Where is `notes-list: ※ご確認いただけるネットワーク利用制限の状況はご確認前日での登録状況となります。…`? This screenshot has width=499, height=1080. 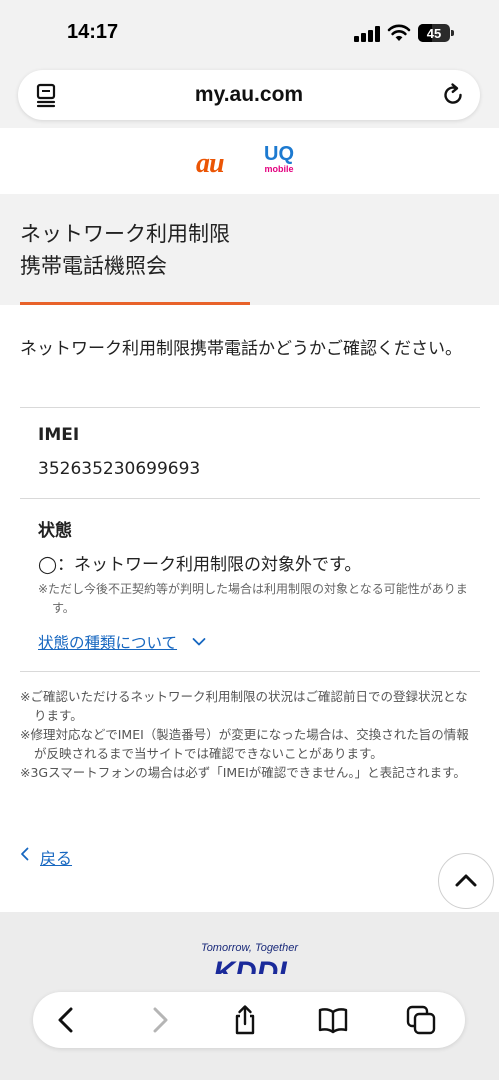
notes-list: ※ご確認いただけるネットワーク利用制限の状況はご確認前日での登録状況となります。… is located at coordinates (250, 734).